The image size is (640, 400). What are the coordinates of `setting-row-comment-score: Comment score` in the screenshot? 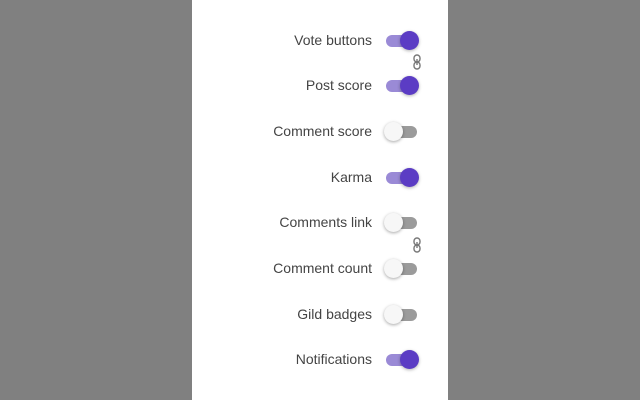 It's located at (320, 131).